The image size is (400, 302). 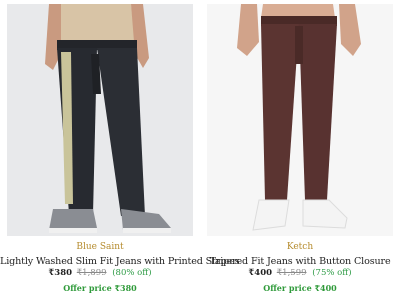 What do you see at coordinates (260, 273) in the screenshot?
I see `current-price: ₹400` at bounding box center [260, 273].